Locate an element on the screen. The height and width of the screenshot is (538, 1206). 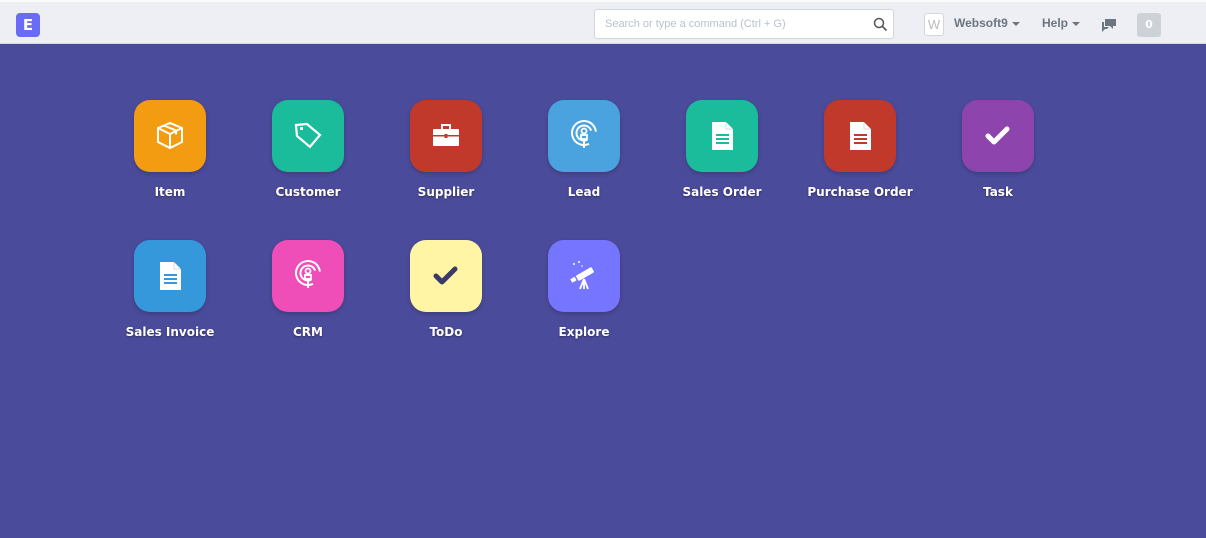
avatar: W is located at coordinates (934, 24).